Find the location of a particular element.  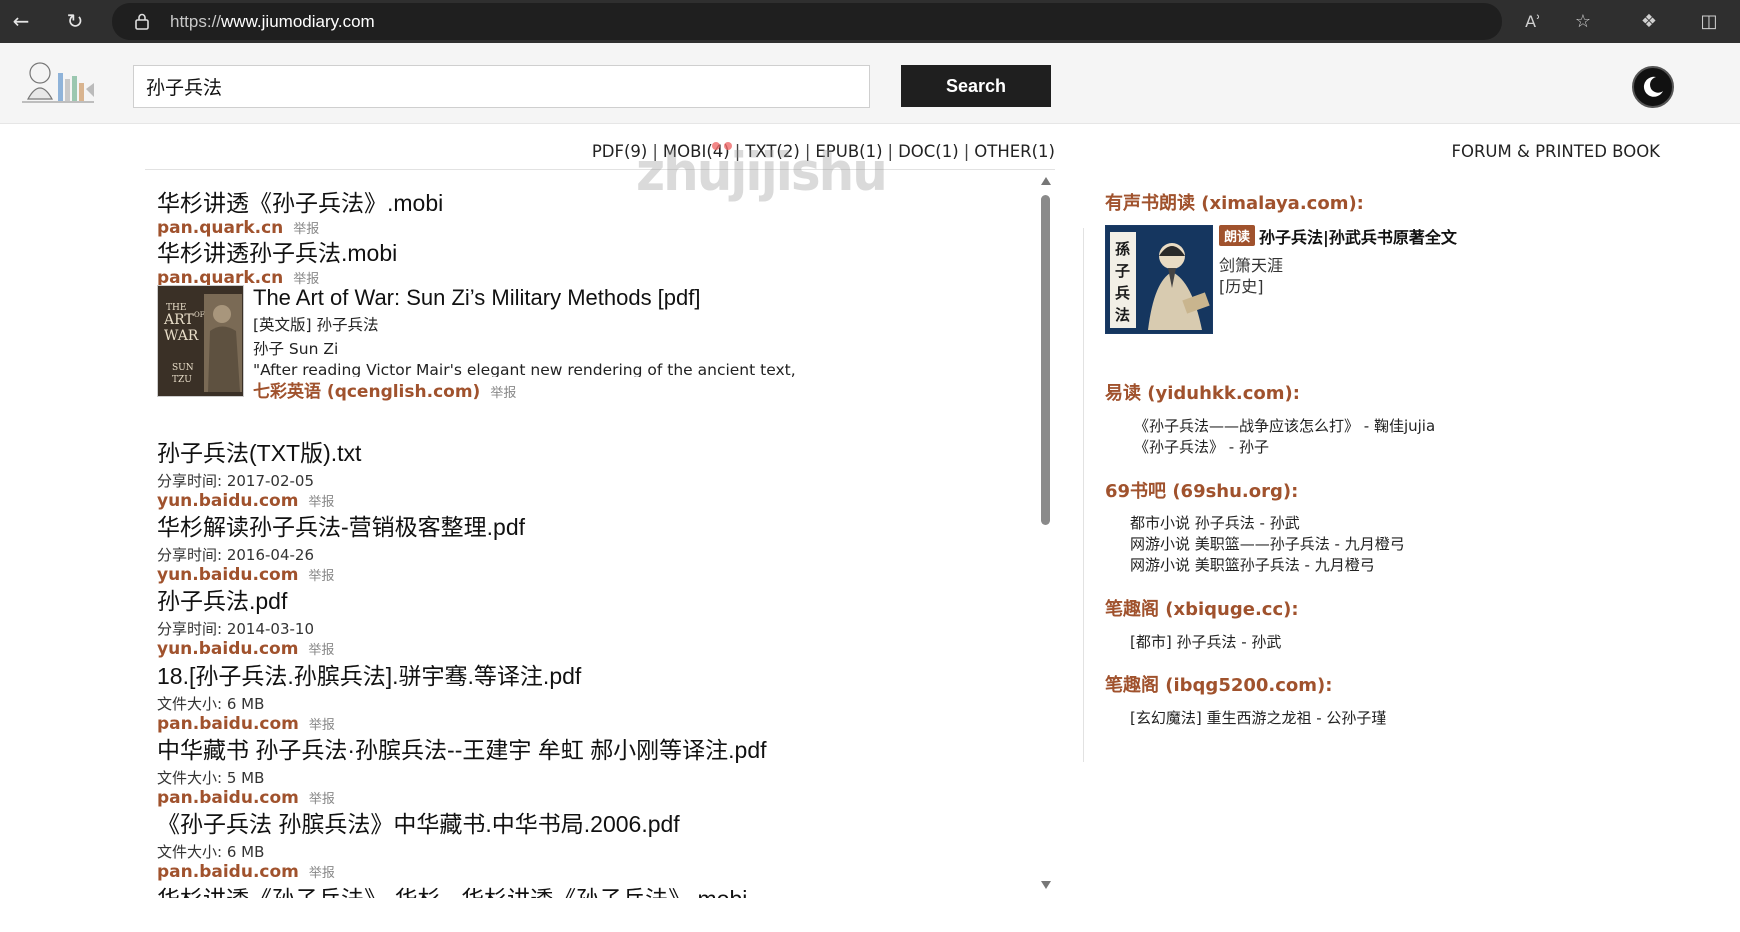

result-meta: 文件大小: 5 MB is located at coordinates (211, 778).